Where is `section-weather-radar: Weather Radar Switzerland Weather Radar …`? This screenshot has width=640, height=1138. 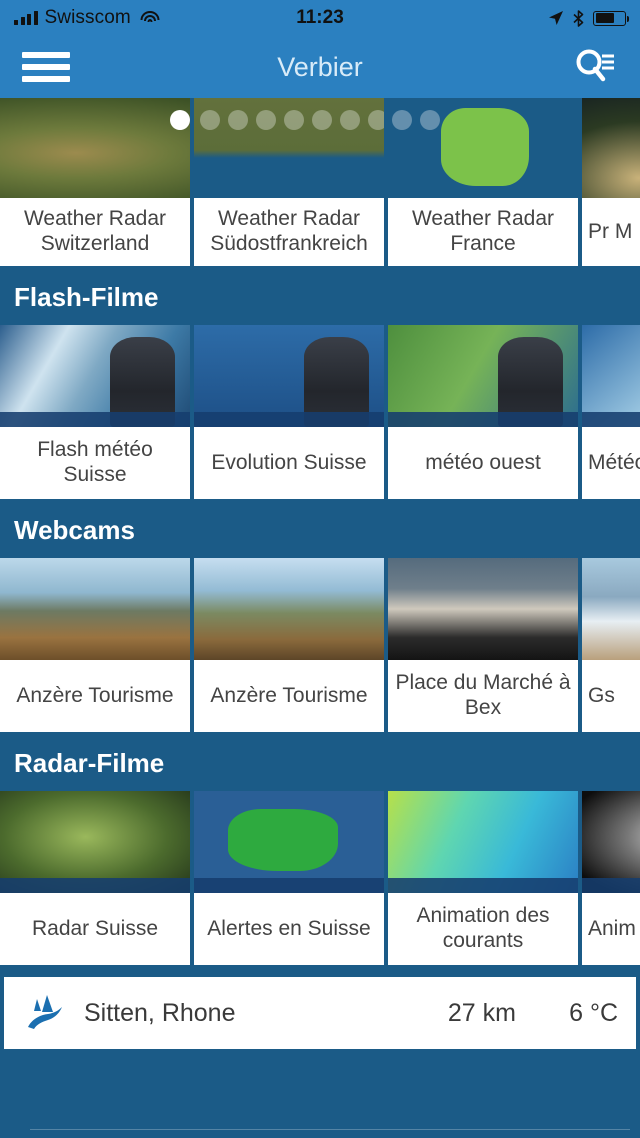
section-weather-radar: Weather Radar Switzerland Weather Radar … is located at coordinates (320, 182).